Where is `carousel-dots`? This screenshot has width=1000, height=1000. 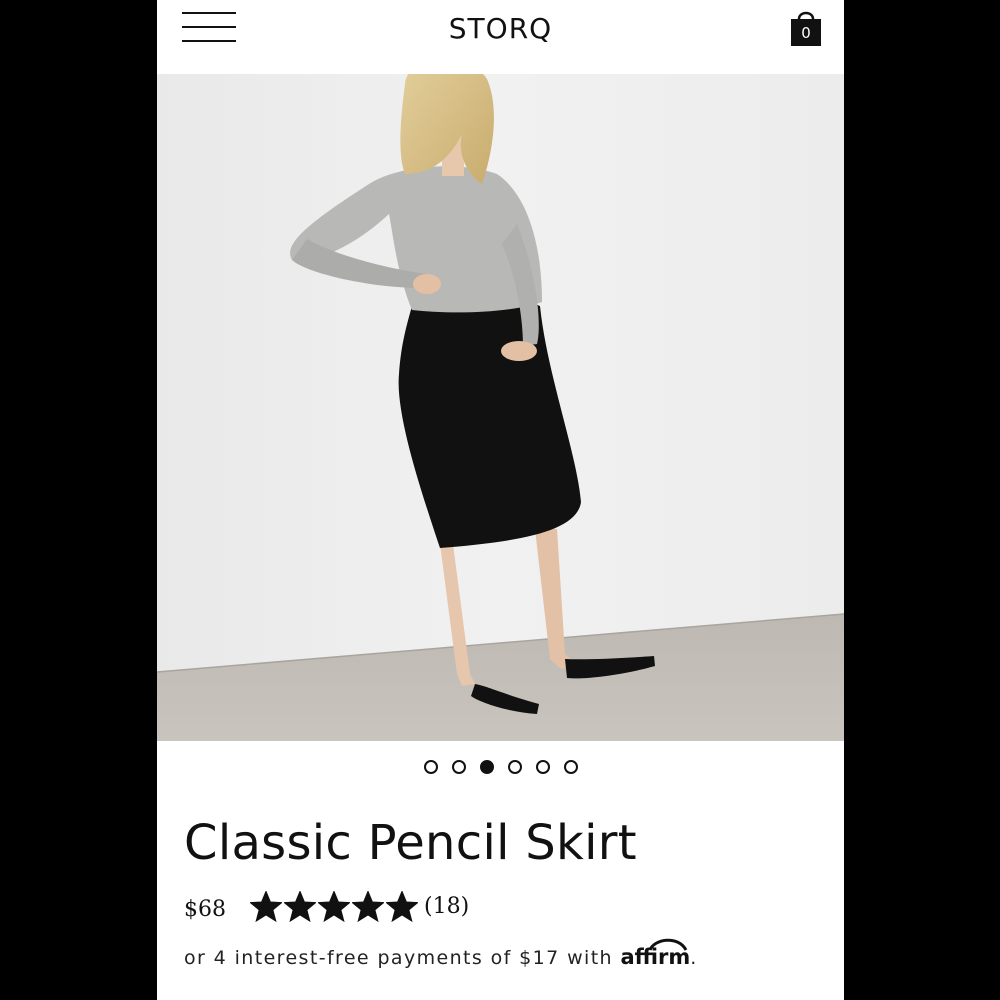 carousel-dots is located at coordinates (500, 770).